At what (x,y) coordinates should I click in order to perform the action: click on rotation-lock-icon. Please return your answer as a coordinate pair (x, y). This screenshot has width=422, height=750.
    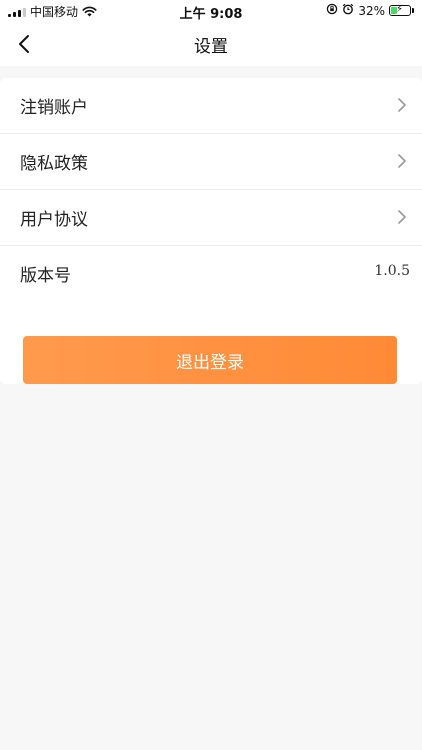
    Looking at the image, I should click on (332, 10).